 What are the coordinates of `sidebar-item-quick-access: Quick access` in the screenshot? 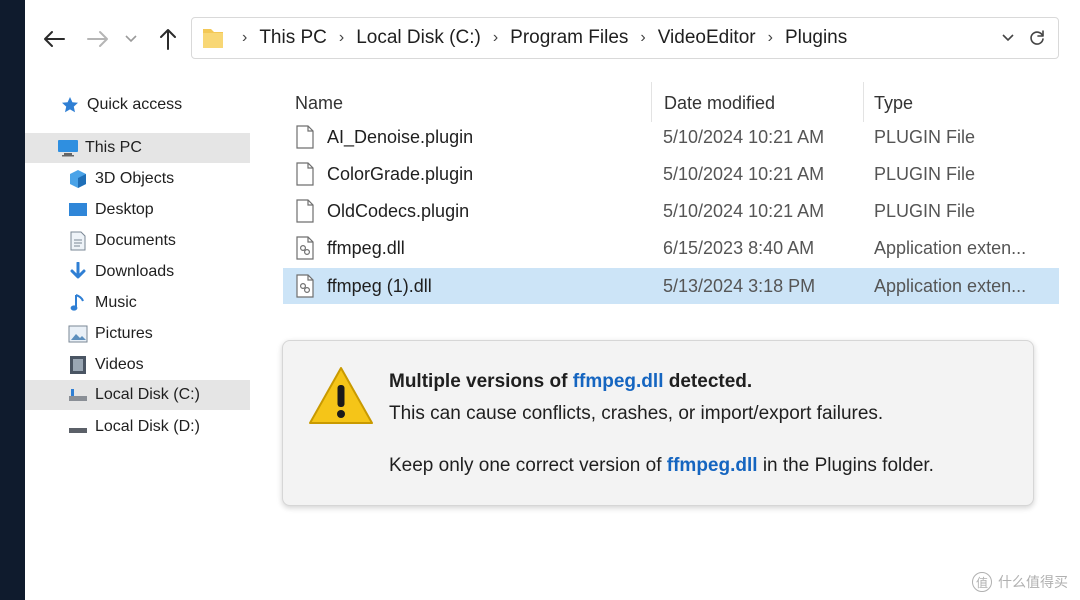 It's located at (137, 105).